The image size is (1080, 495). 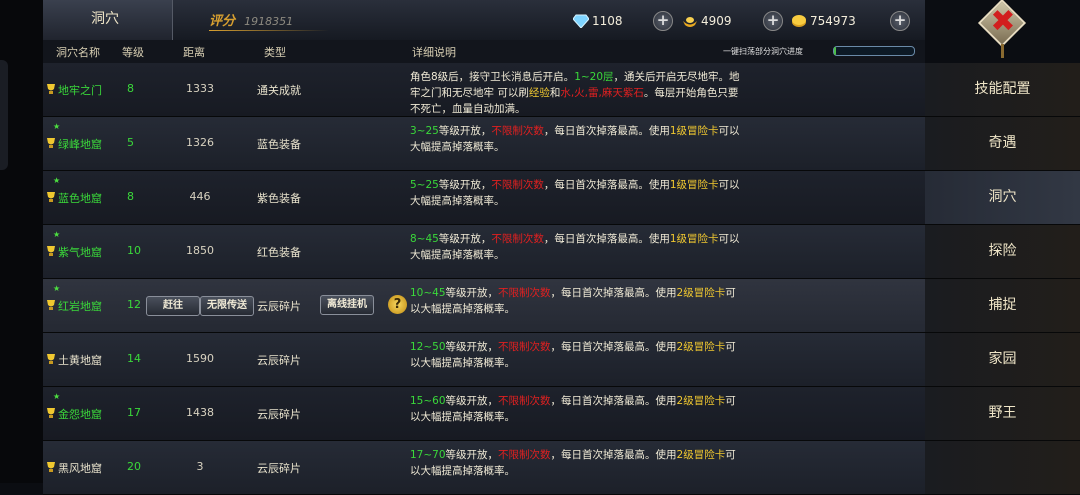 I want to click on sidebar: 技能配置 奇遇 洞穴 探险 捕捉 家园 野王, so click(x=1002, y=279).